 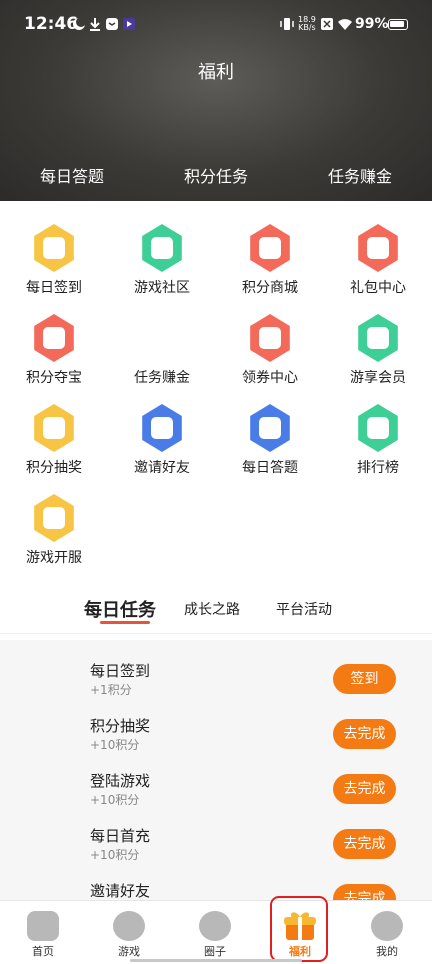 What do you see at coordinates (216, 25) in the screenshot?
I see `status-bar: 12:46 18.9 KB/s 99%` at bounding box center [216, 25].